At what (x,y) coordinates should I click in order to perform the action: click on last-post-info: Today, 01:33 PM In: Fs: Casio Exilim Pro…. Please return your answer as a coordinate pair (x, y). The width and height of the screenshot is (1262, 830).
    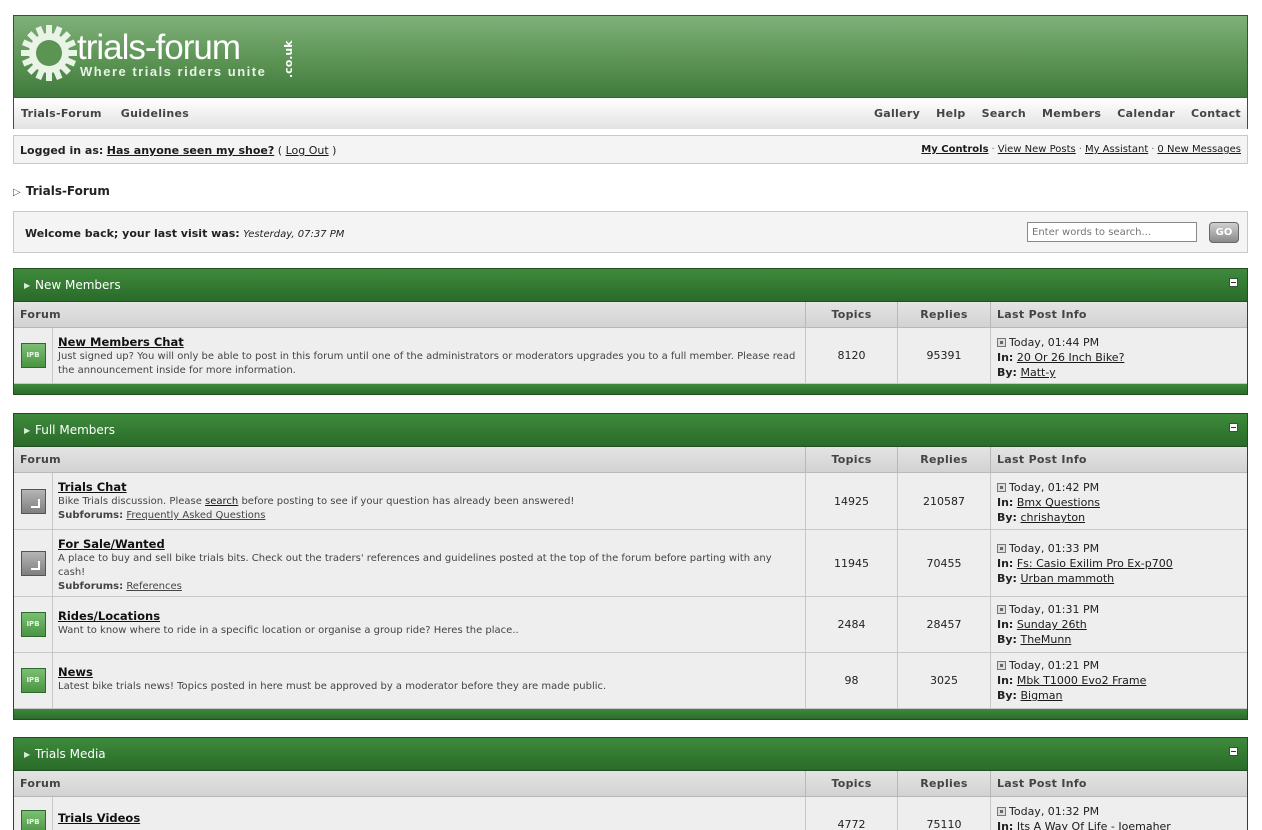
    Looking at the image, I should click on (1085, 563).